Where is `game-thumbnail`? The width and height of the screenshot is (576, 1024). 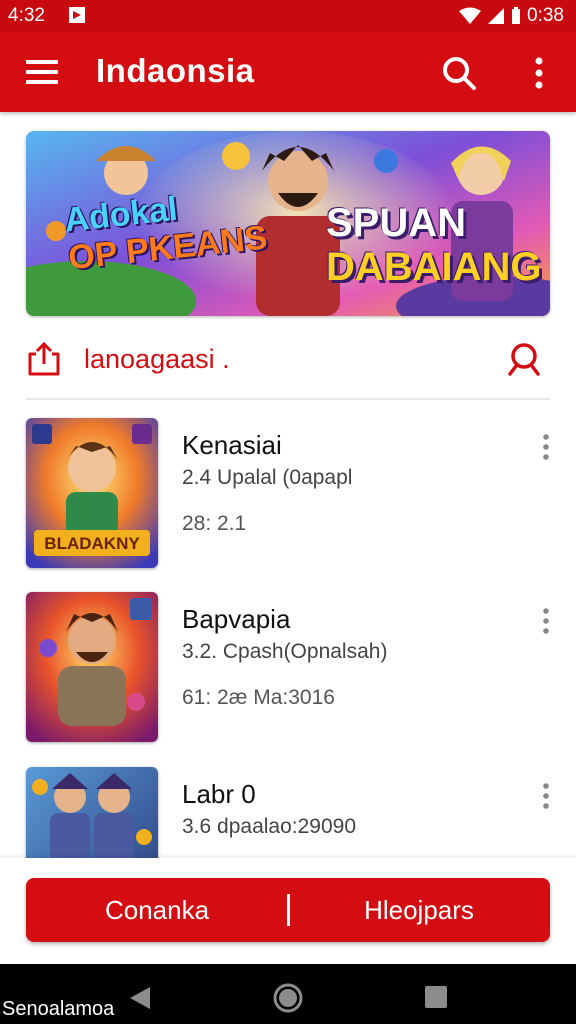
game-thumbnail is located at coordinates (92, 667).